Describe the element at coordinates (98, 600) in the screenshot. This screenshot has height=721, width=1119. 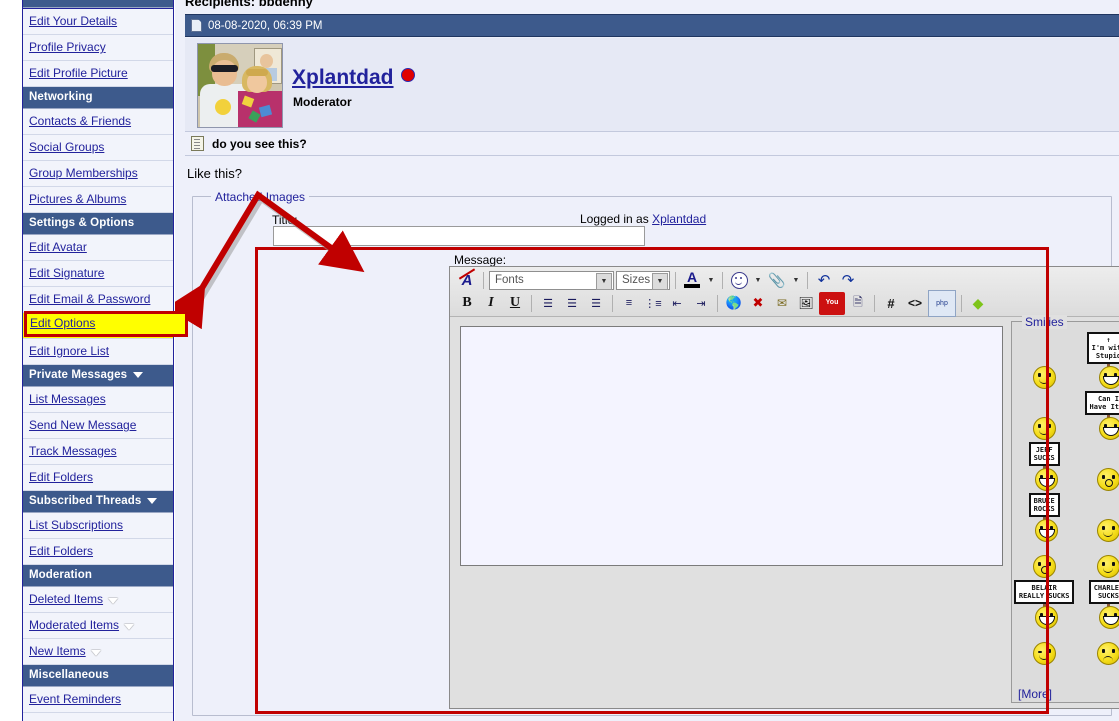
I see `sidebar-item-deleted-items: Deleted Items` at that location.